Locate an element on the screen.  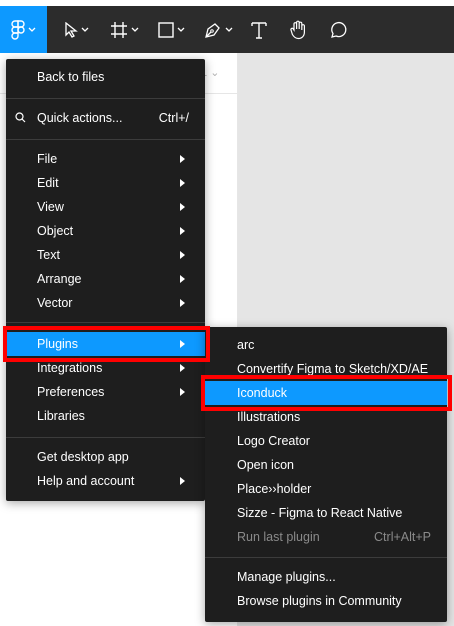
hand-tool-icon is located at coordinates (297, 29).